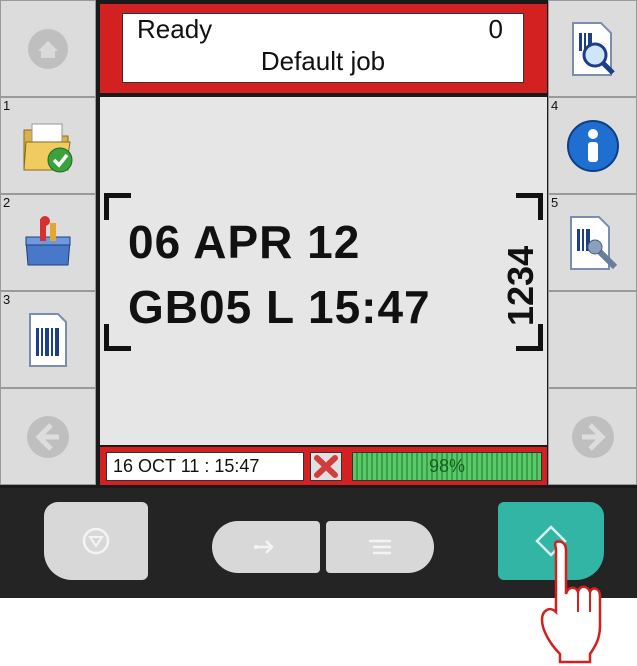  I want to click on info-icon, so click(592, 145).